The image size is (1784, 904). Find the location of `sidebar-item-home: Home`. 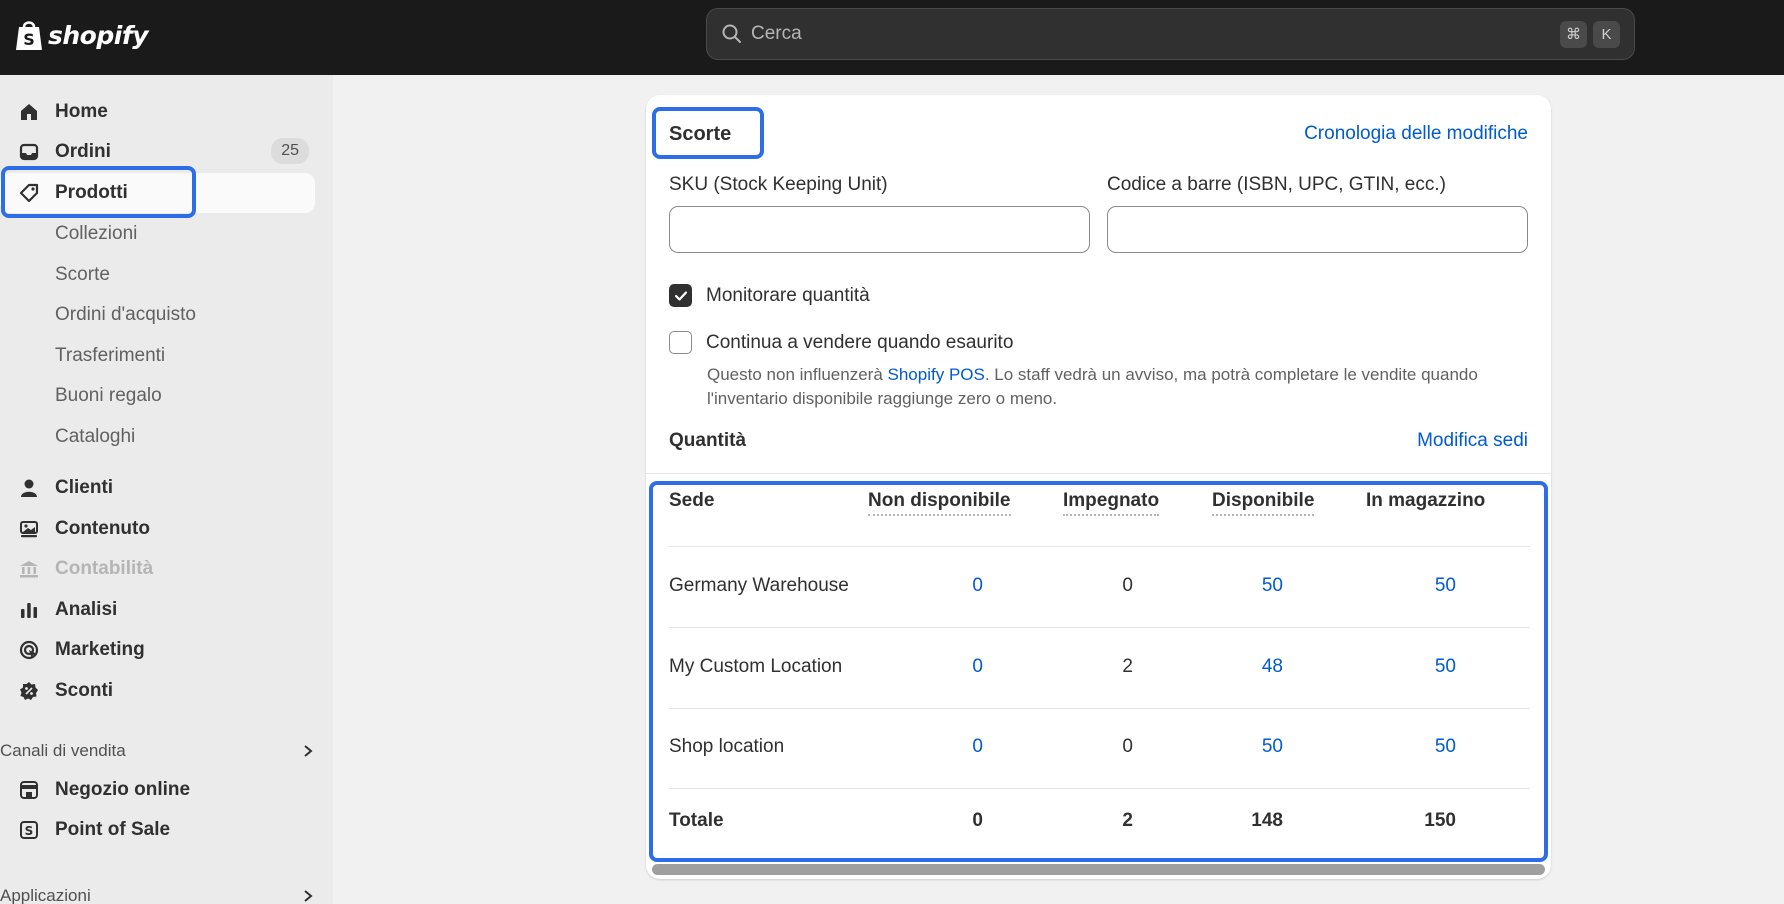

sidebar-item-home: Home is located at coordinates (157, 112).